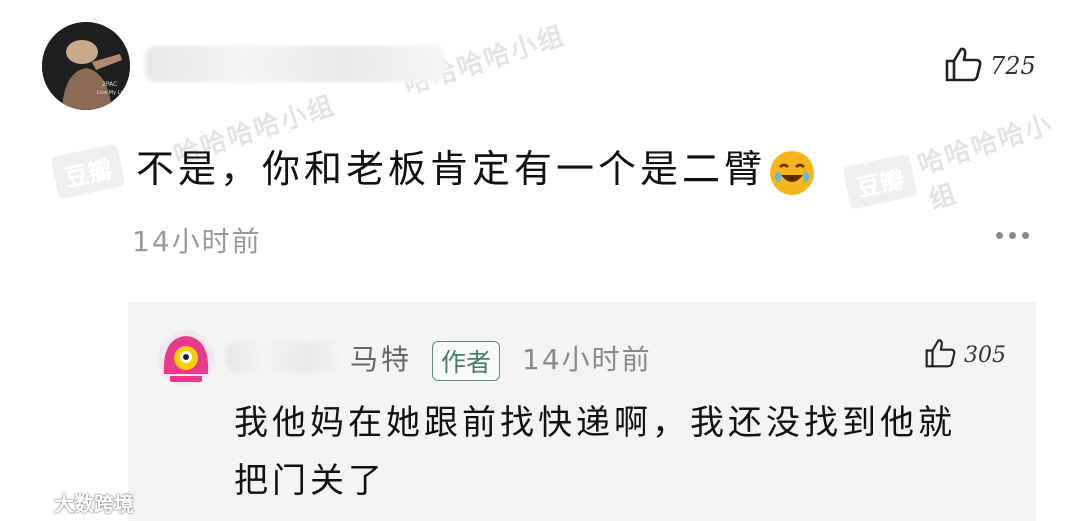 This screenshot has height=521, width=1080. I want to click on reply-text-line: 把门关了, so click(310, 481).